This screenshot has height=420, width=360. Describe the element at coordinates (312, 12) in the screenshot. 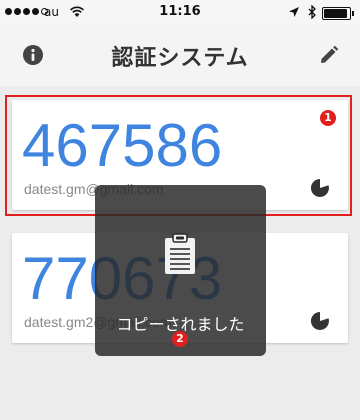

I see `bluetooth-icon` at that location.